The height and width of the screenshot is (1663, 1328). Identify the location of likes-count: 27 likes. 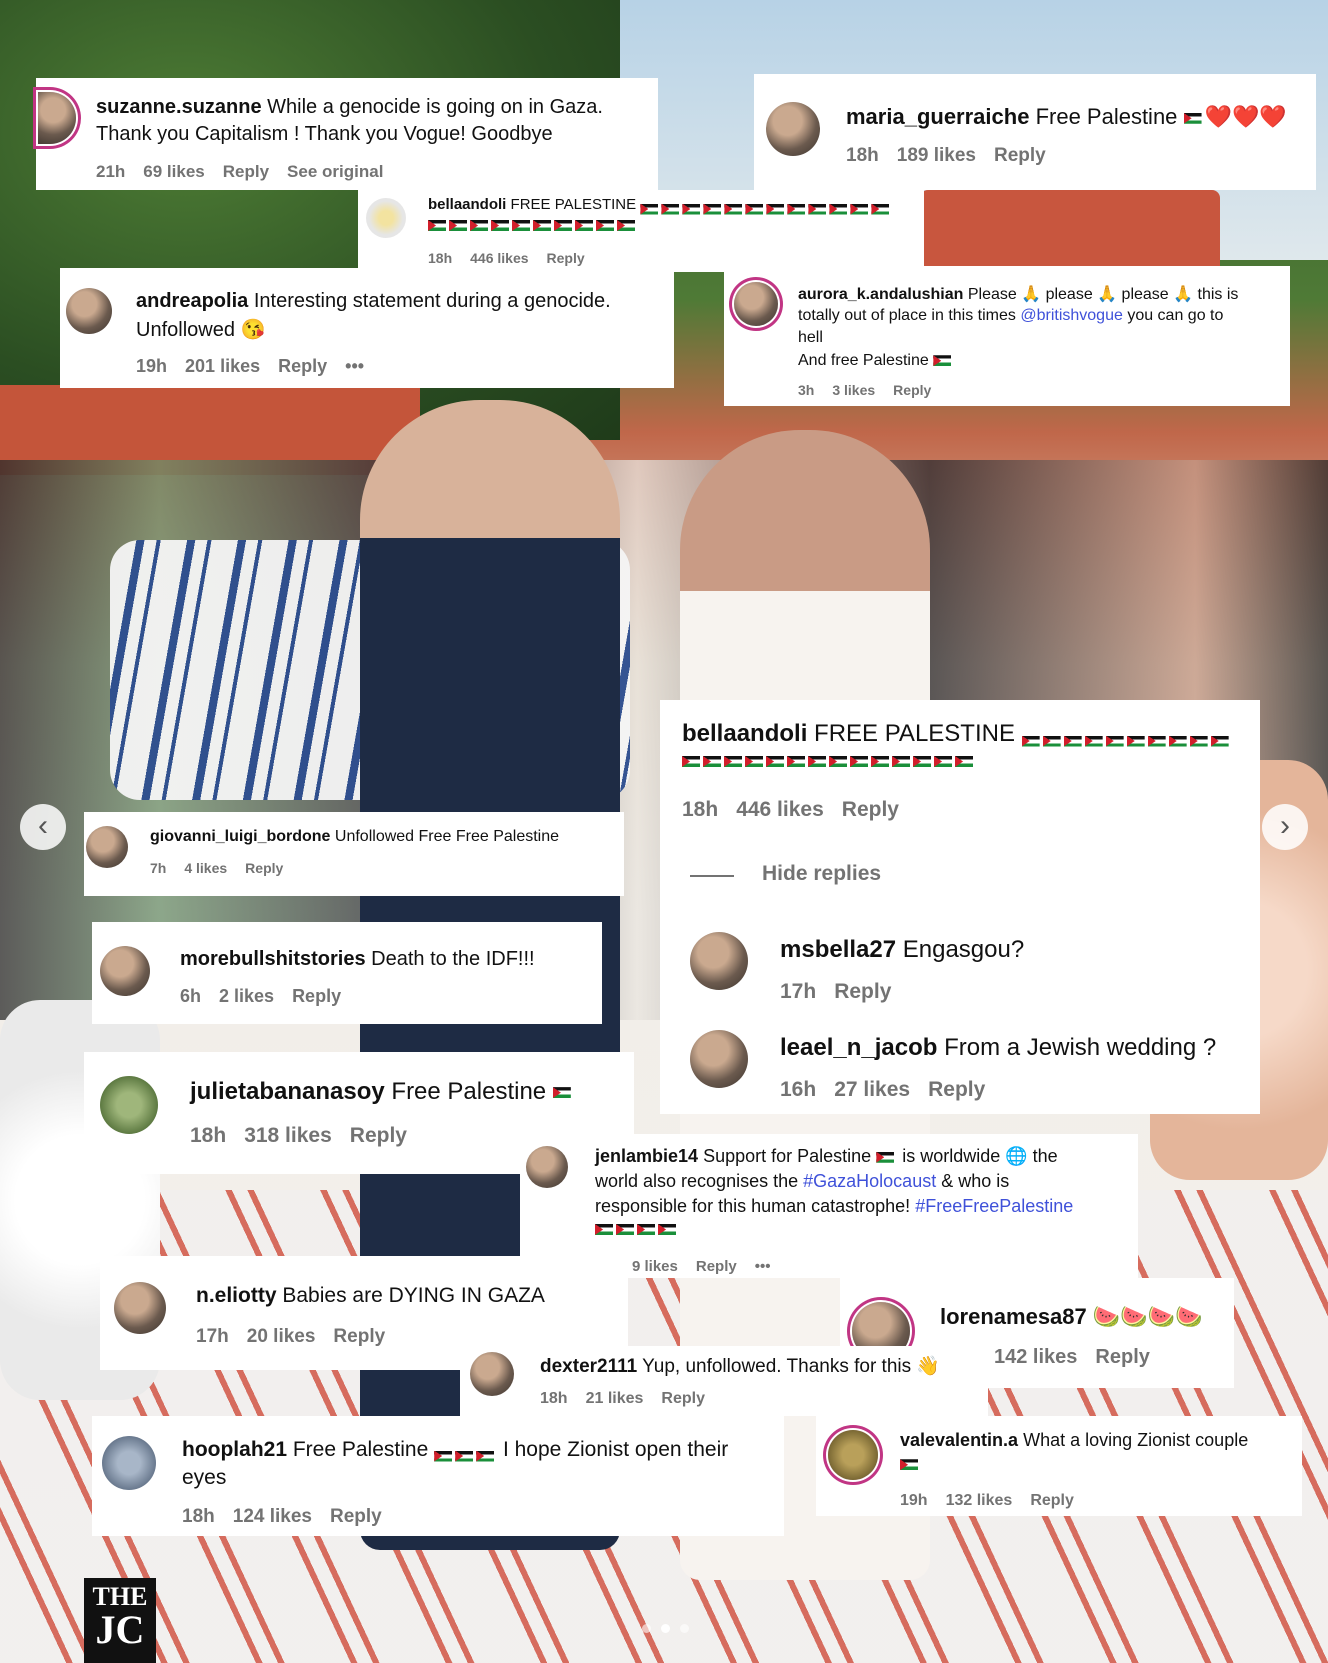
(872, 1089).